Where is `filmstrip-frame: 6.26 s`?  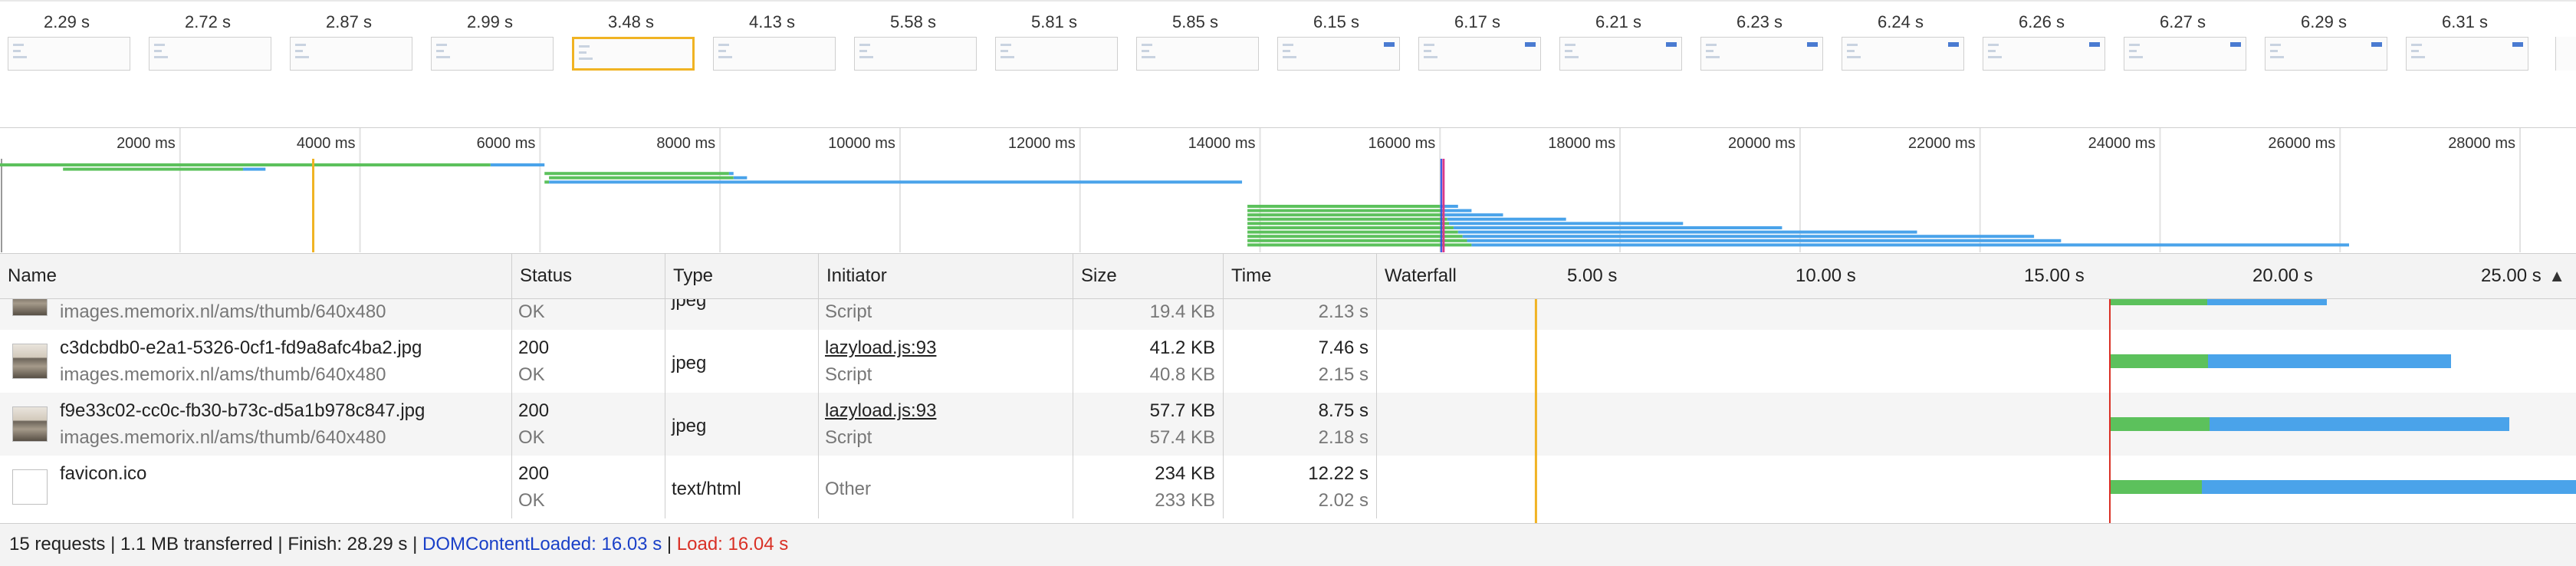 filmstrip-frame: 6.26 s is located at coordinates (2042, 40).